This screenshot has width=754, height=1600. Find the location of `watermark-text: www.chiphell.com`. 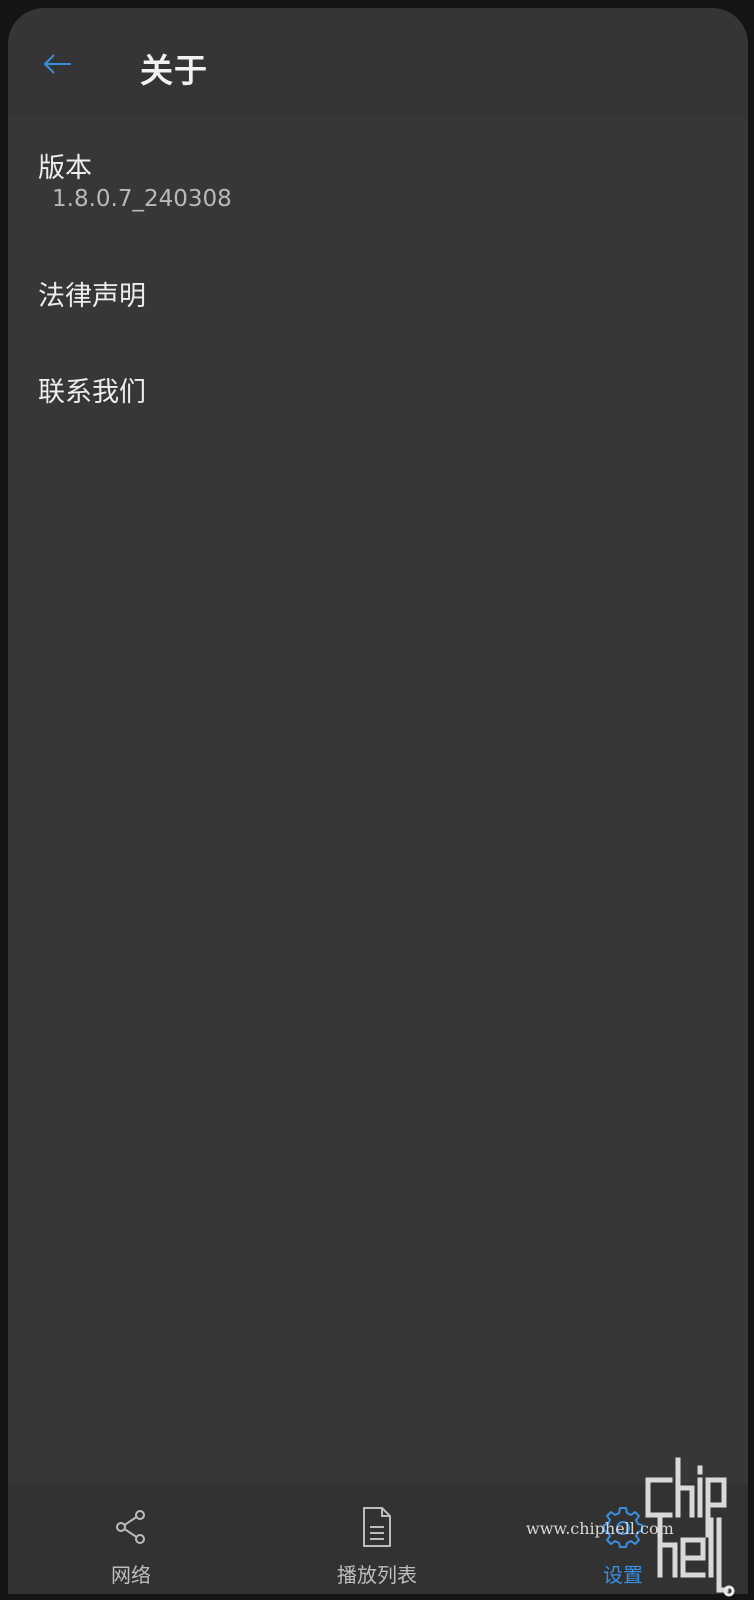

watermark-text: www.chiphell.com is located at coordinates (600, 1528).